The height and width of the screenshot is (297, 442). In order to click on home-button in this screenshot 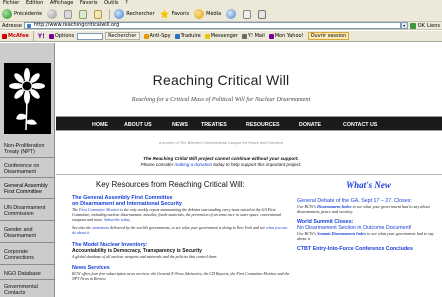, I will do `click(99, 14)`.